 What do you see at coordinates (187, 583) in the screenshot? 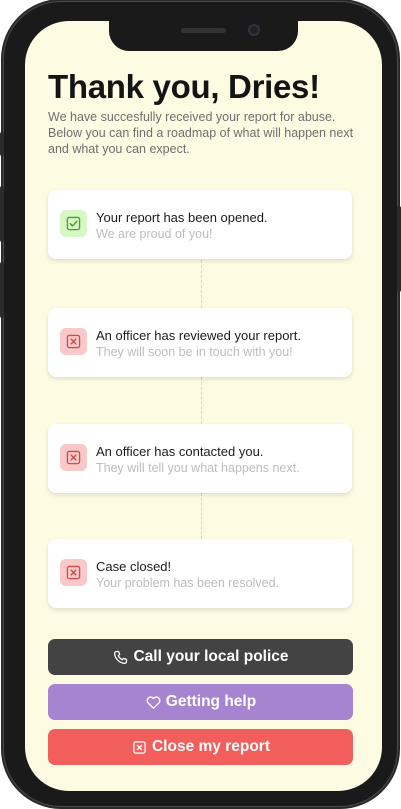
I see `step-subtitle: Your problem has been resolved.` at bounding box center [187, 583].